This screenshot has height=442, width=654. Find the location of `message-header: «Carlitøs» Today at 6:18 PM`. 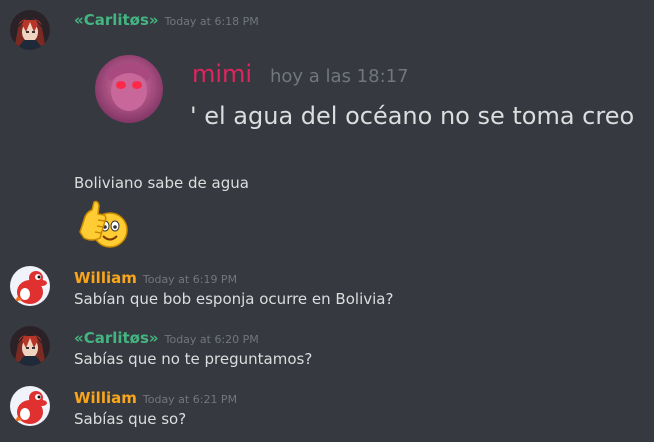

message-header: «Carlitøs» Today at 6:18 PM is located at coordinates (166, 19).